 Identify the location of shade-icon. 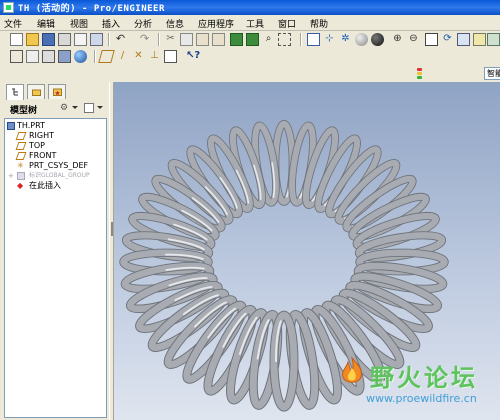
(361, 39).